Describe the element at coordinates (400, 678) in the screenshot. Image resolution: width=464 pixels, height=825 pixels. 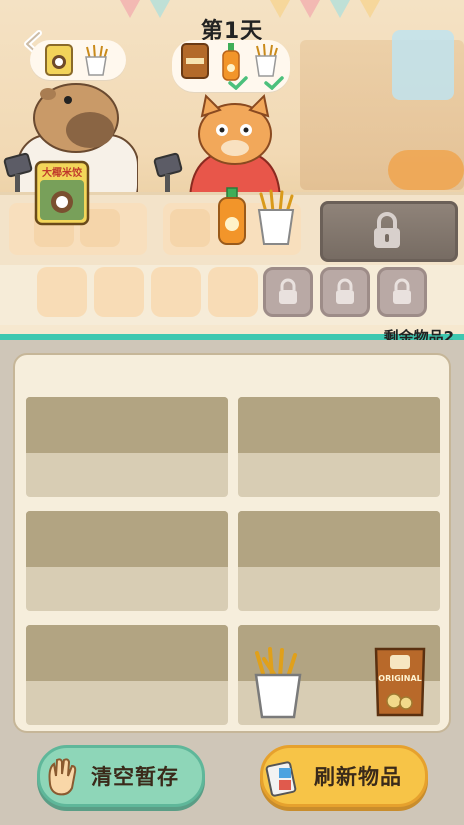
I see `original-chips-label: ORIGINAL` at that location.